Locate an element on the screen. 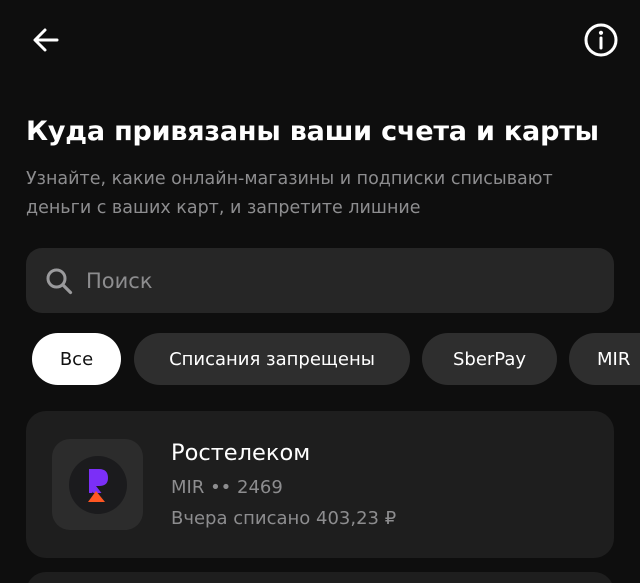 This screenshot has width=640, height=583. info-circle-icon is located at coordinates (601, 40).